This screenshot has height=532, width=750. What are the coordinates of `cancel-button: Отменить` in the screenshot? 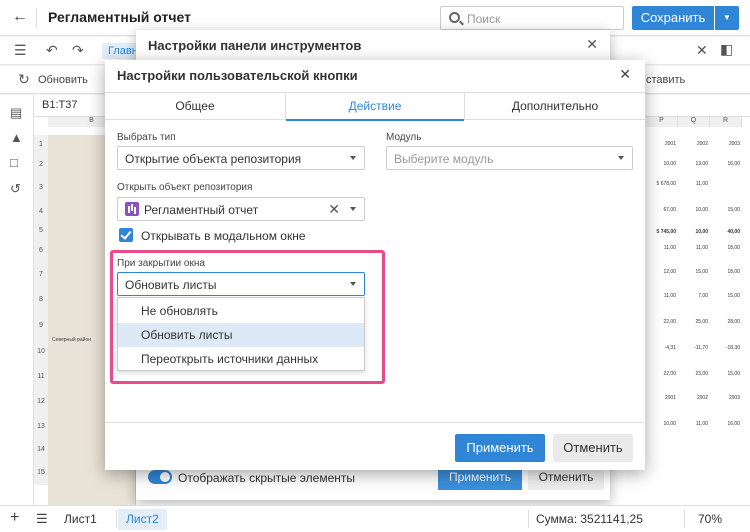 It's located at (593, 448).